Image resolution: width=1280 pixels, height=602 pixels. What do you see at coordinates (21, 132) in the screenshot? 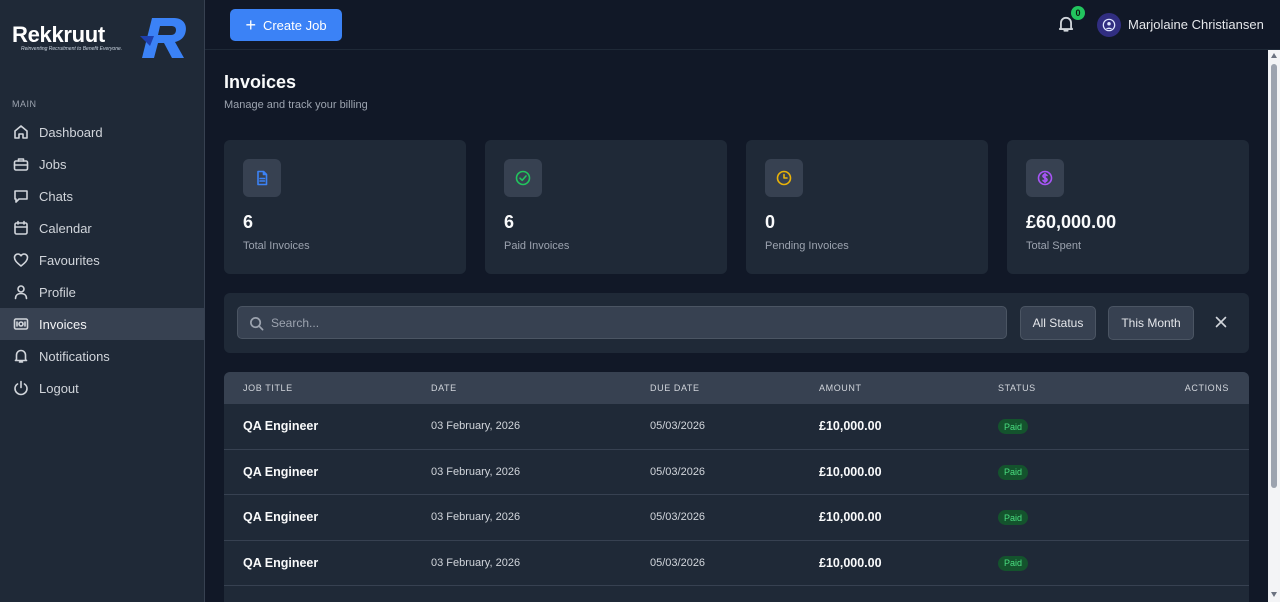
I see `home-icon` at bounding box center [21, 132].